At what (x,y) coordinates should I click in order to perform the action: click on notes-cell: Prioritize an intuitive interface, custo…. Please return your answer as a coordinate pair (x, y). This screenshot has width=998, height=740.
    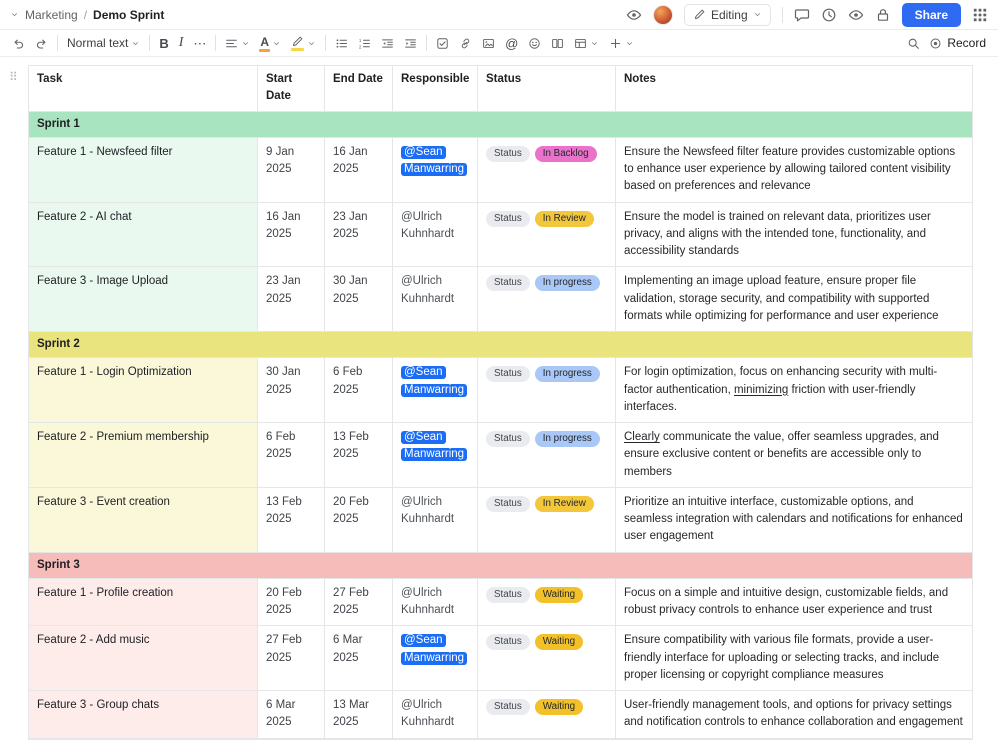
    Looking at the image, I should click on (794, 520).